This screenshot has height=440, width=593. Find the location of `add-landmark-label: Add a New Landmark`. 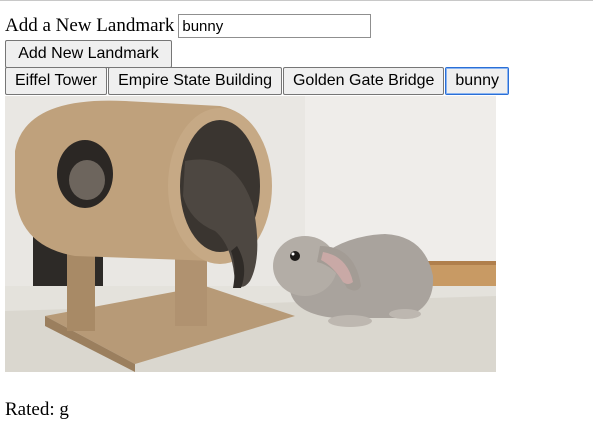

add-landmark-label: Add a New Landmark is located at coordinates (90, 25).